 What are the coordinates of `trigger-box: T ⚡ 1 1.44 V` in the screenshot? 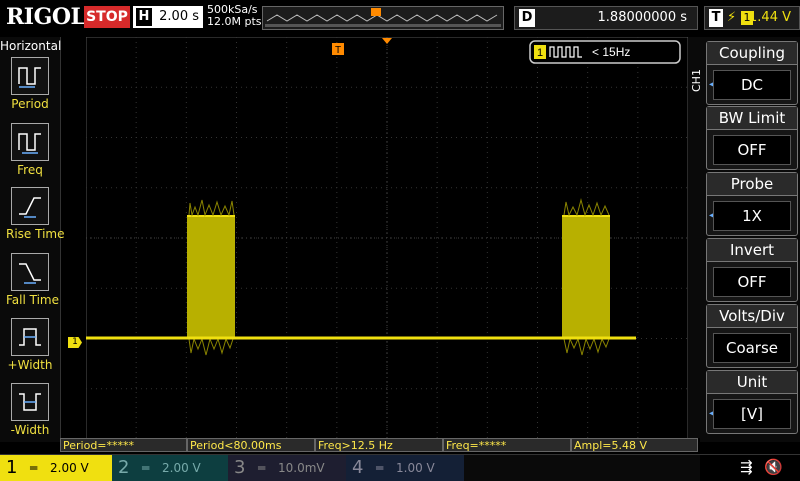 It's located at (752, 18).